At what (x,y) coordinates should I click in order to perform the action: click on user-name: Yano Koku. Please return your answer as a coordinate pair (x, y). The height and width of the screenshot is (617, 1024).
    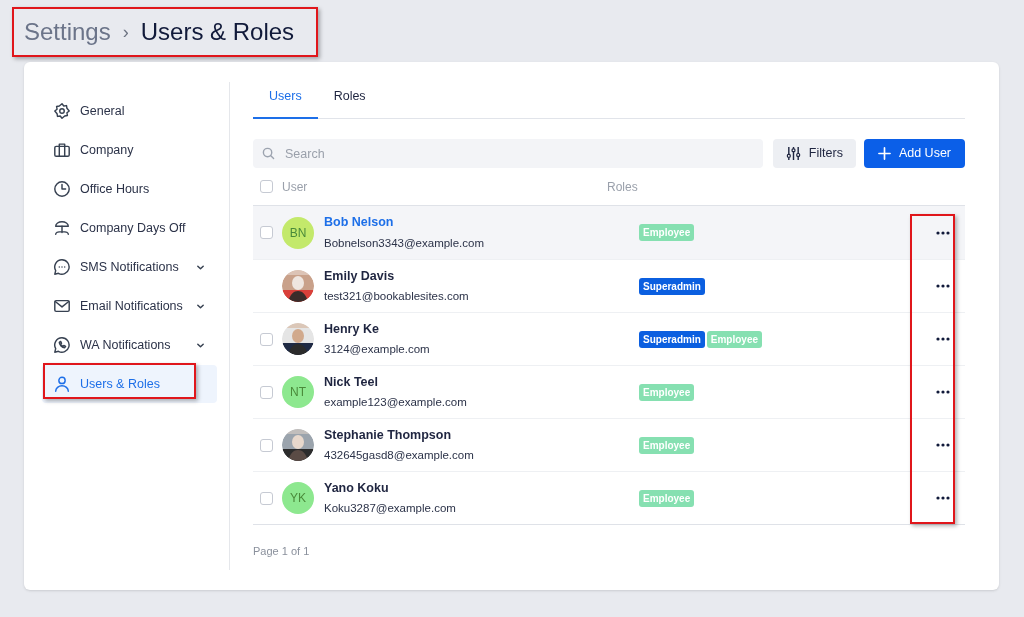
    Looking at the image, I should click on (481, 488).